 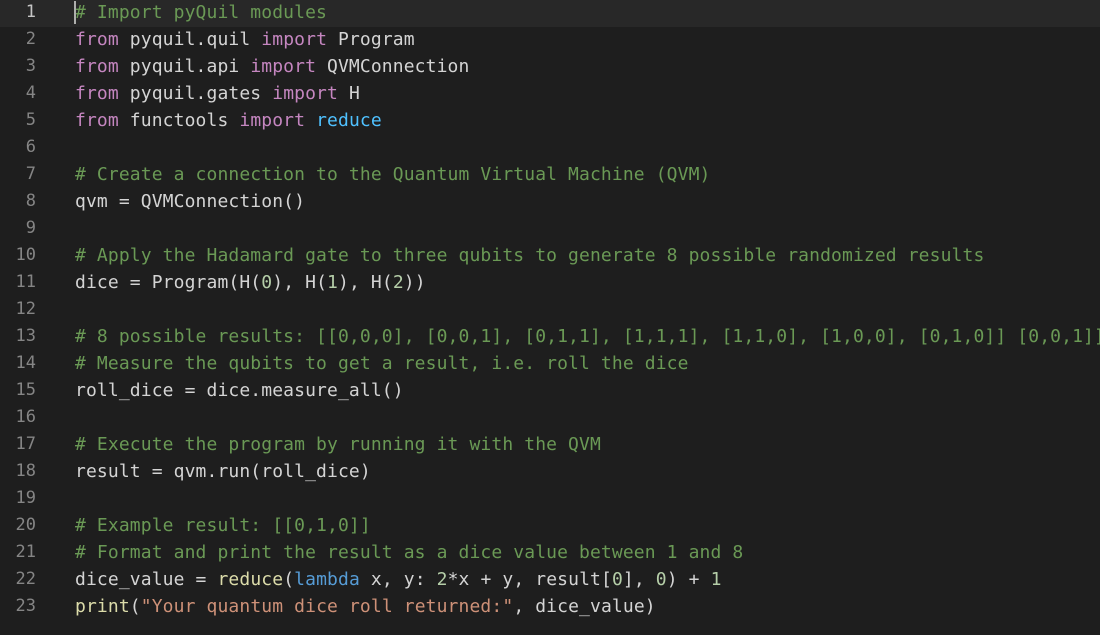 I want to click on code-line: 8 qvm = QVMConnection(), so click(x=550, y=202).